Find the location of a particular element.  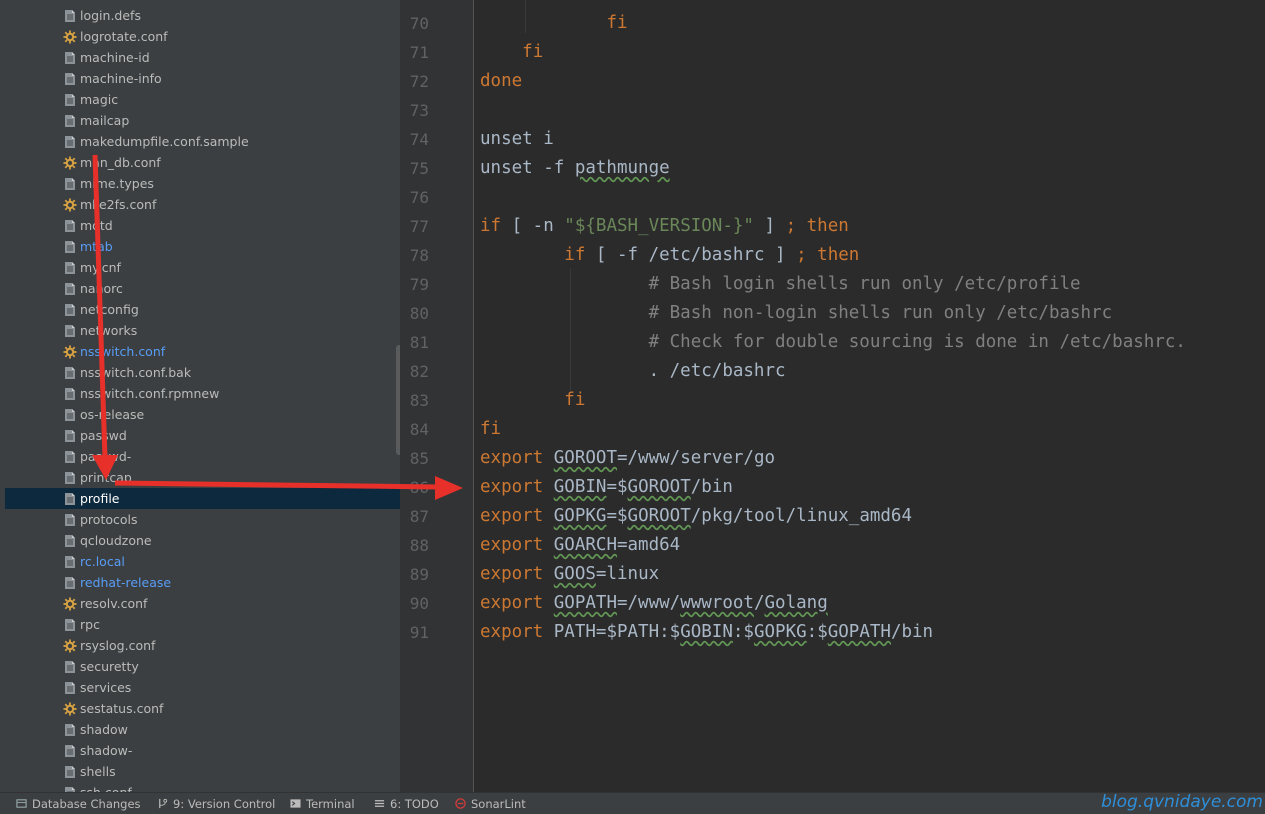

branch-icon is located at coordinates (163, 803).